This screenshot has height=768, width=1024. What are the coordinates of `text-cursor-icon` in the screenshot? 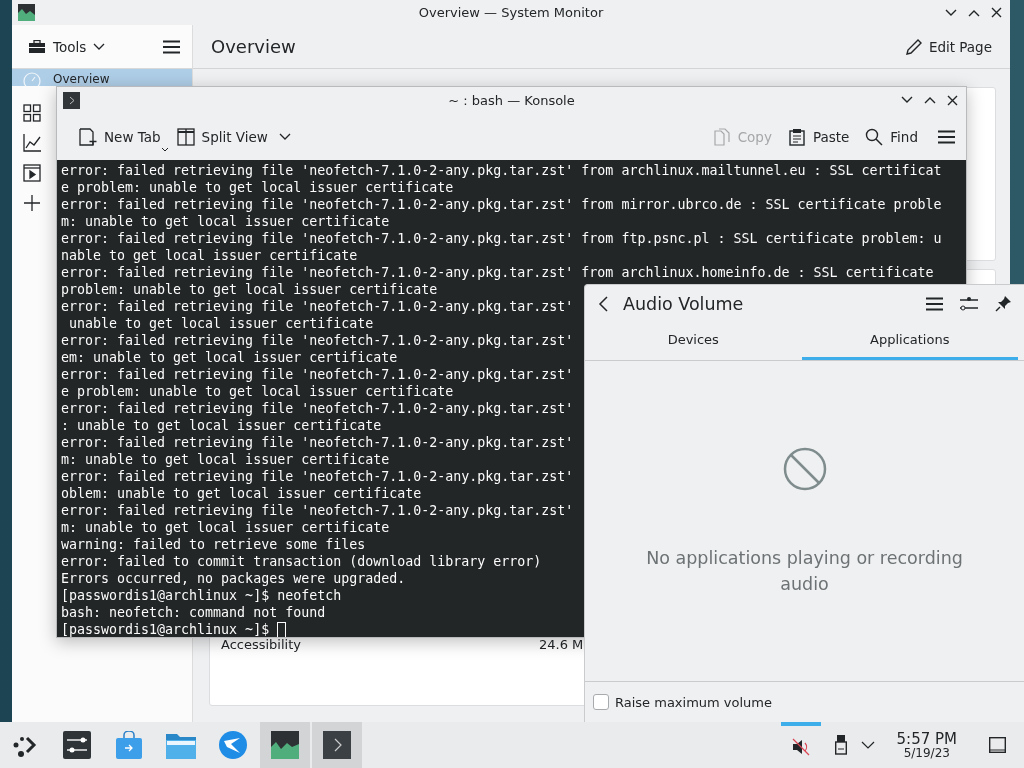 It's located at (282, 629).